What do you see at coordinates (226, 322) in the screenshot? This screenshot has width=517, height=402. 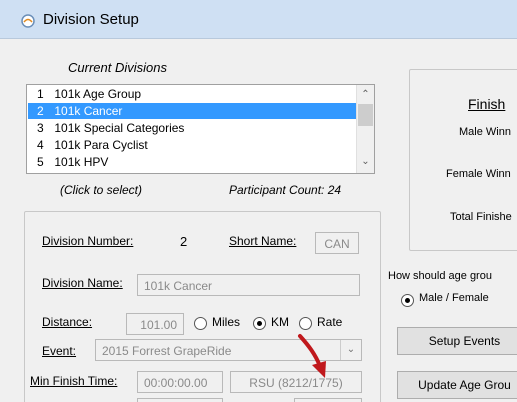 I see `miles-label: Miles` at bounding box center [226, 322].